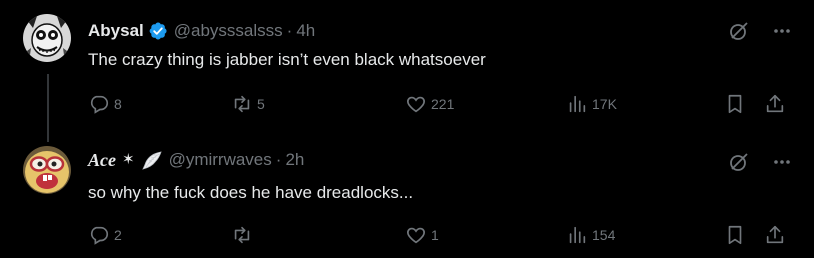  I want to click on verified-badge-icon, so click(158, 31).